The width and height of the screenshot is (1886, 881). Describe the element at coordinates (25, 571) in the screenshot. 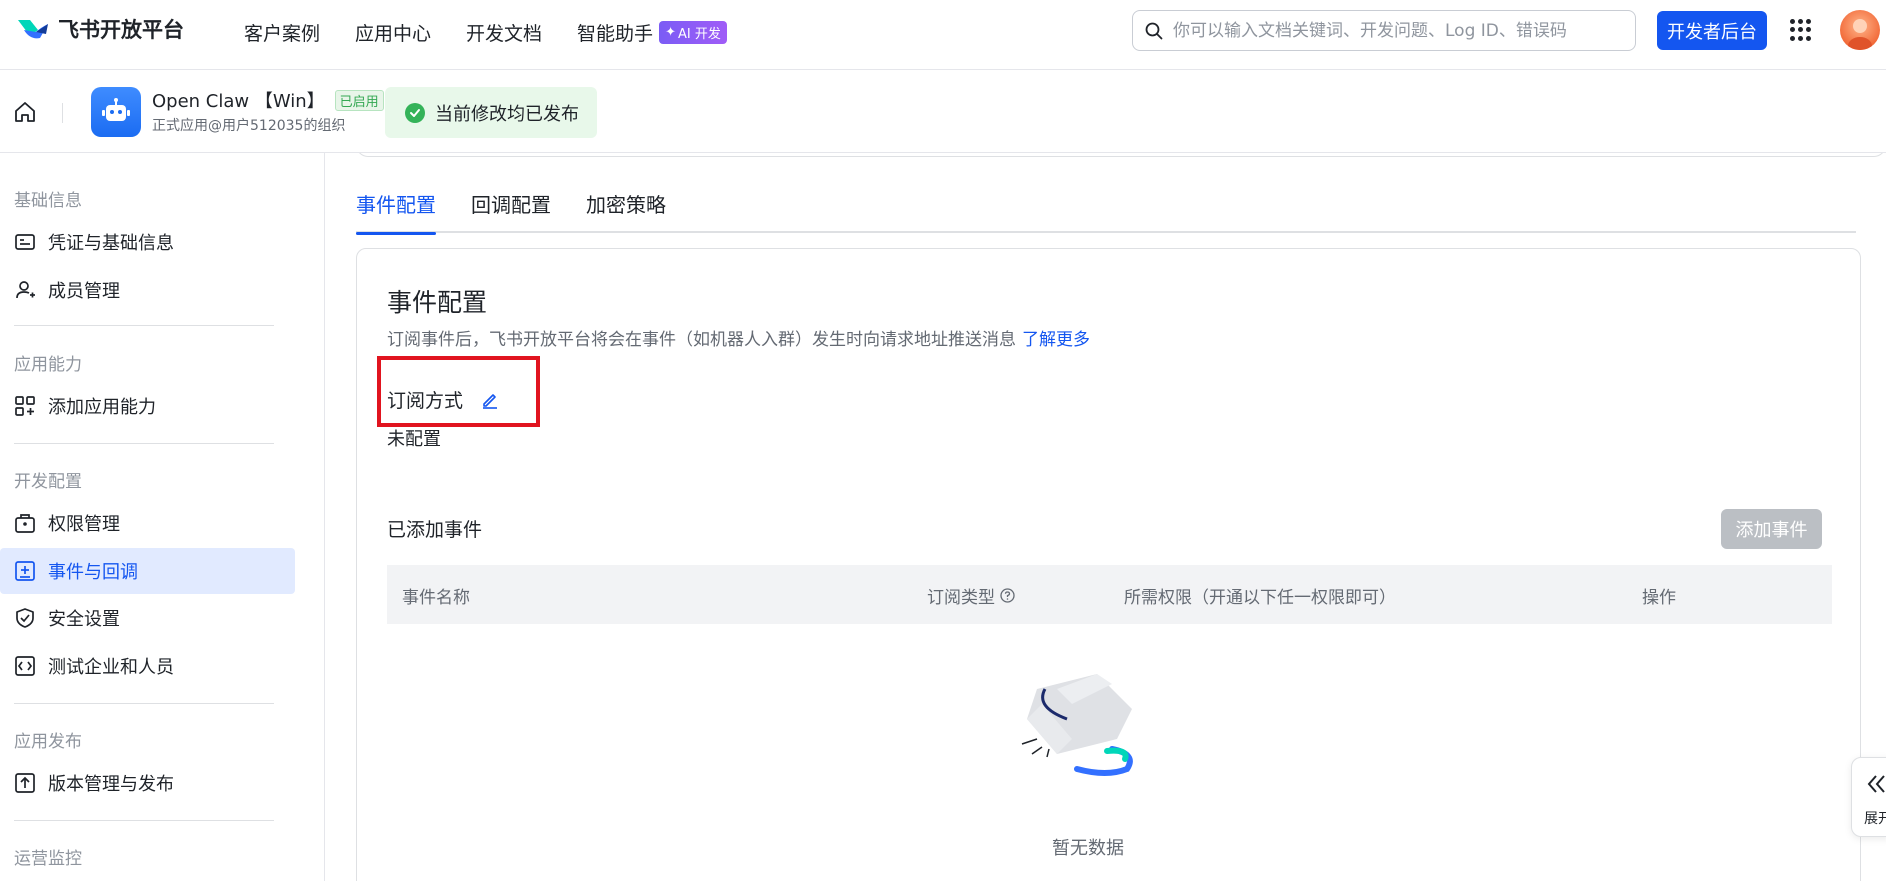

I see `event-icon` at that location.